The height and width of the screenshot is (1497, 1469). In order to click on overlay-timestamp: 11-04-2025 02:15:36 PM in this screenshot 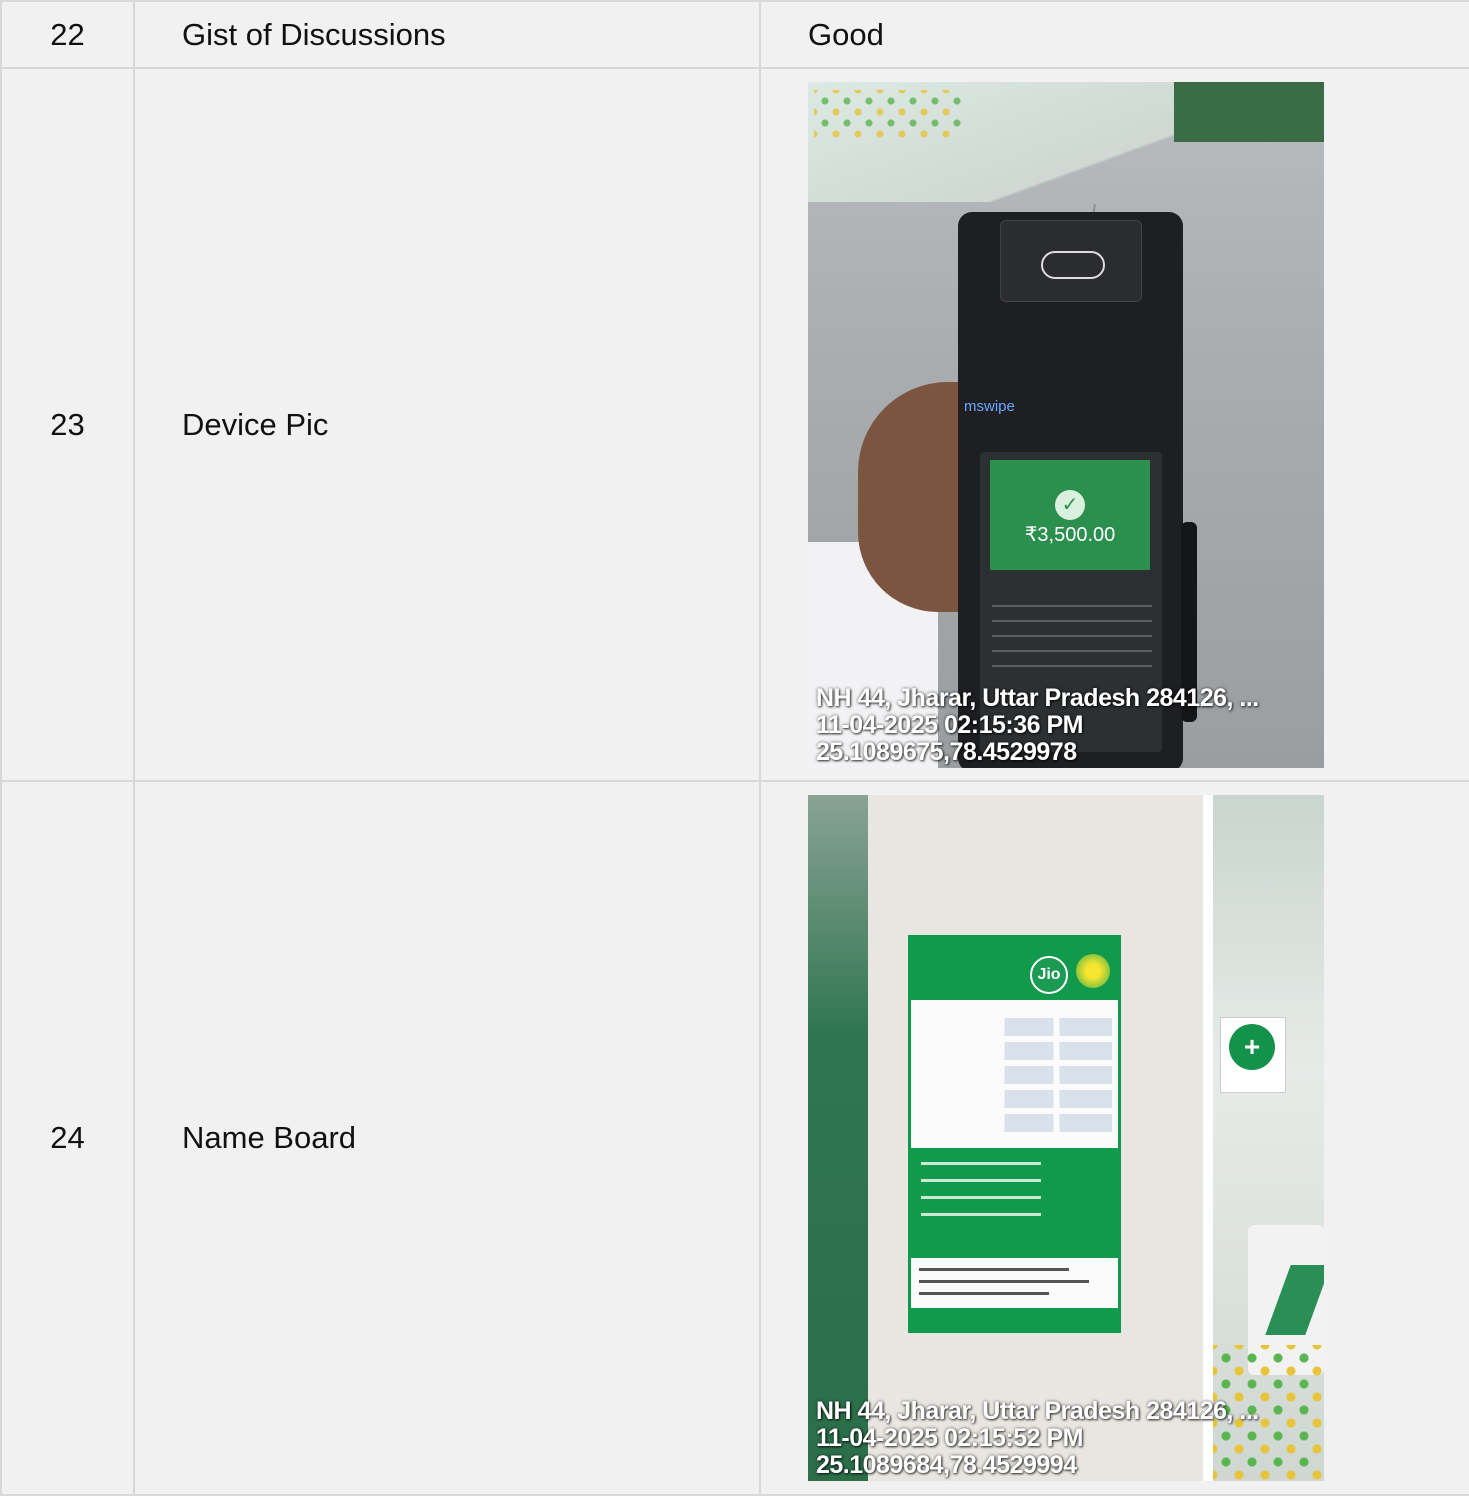, I will do `click(949, 724)`.